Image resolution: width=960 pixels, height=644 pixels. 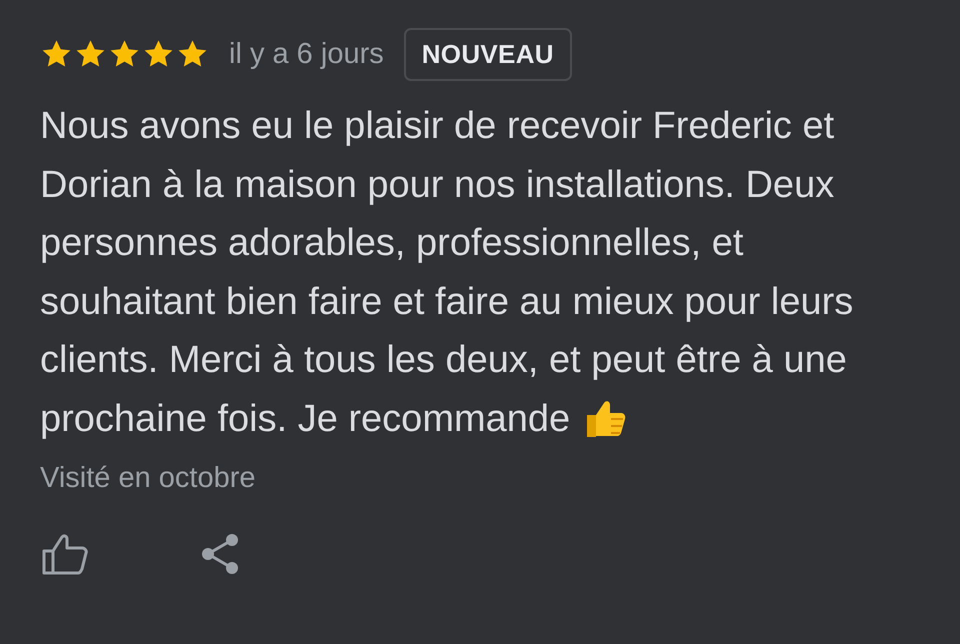 I want to click on like-icon, so click(x=65, y=554).